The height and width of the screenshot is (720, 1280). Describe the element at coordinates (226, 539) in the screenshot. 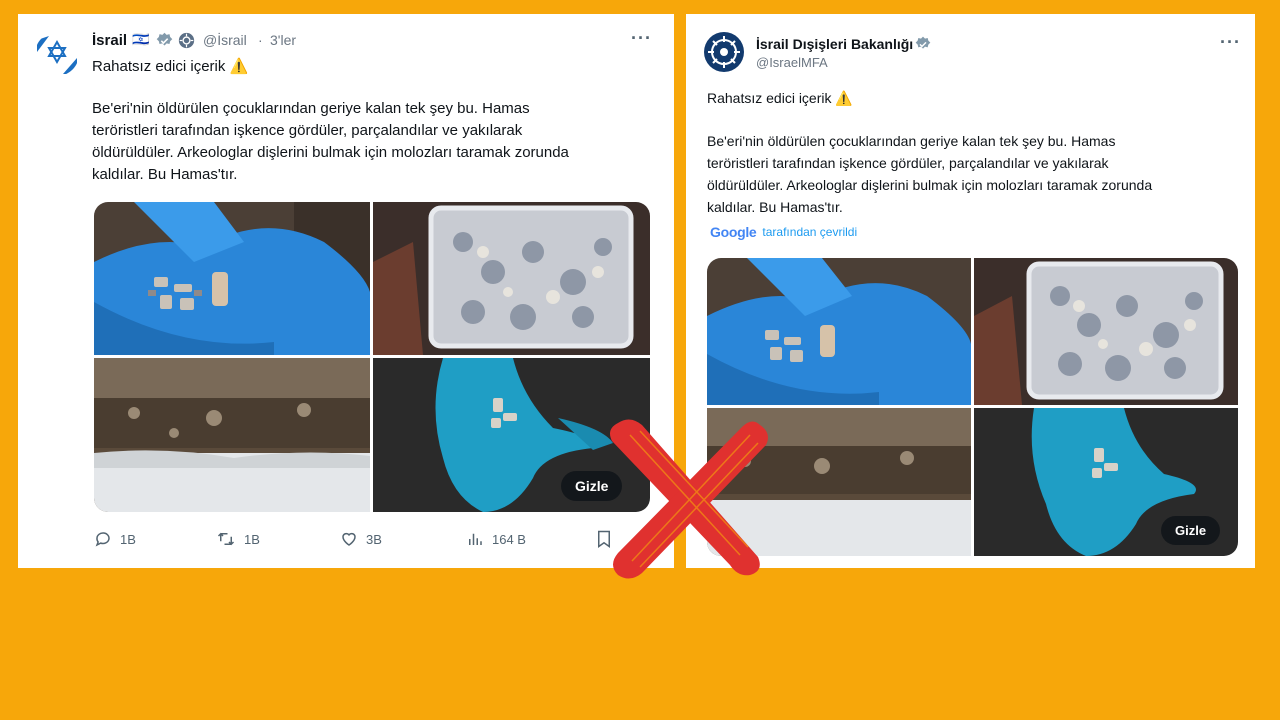

I see `retweet-icon` at that location.